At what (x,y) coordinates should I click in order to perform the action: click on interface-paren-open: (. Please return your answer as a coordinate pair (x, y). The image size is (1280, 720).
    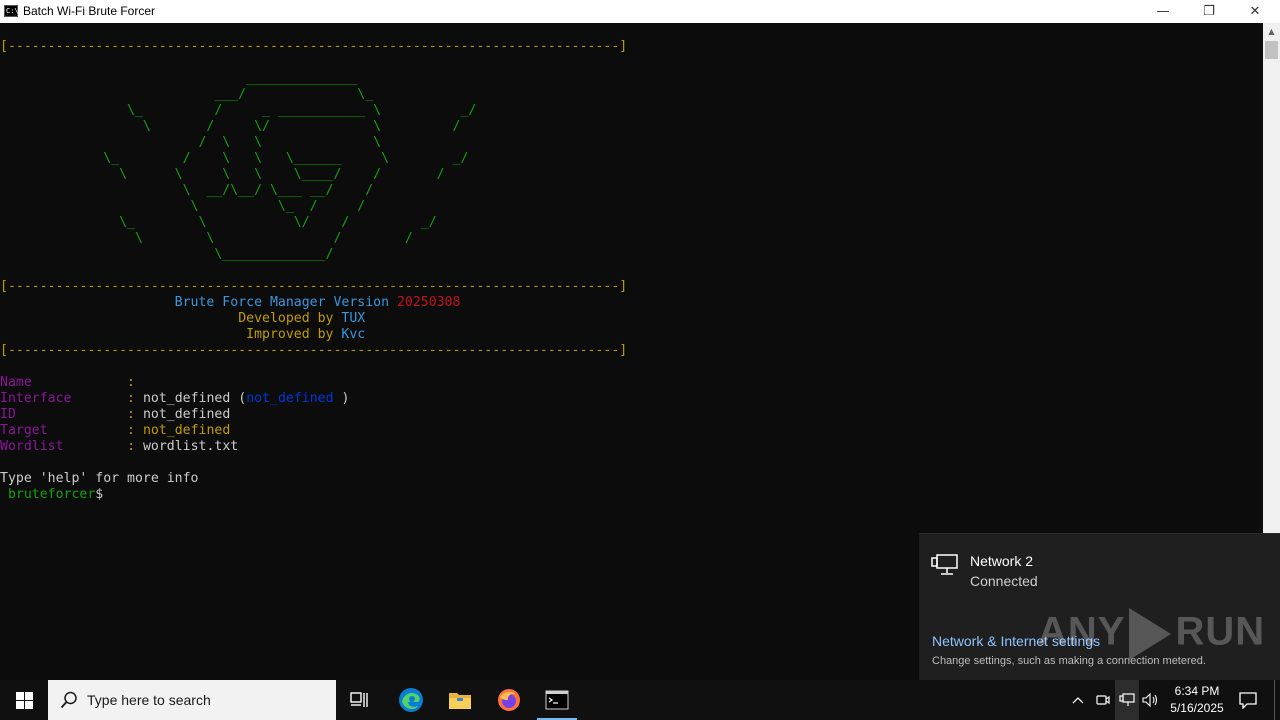
    Looking at the image, I should click on (238, 398).